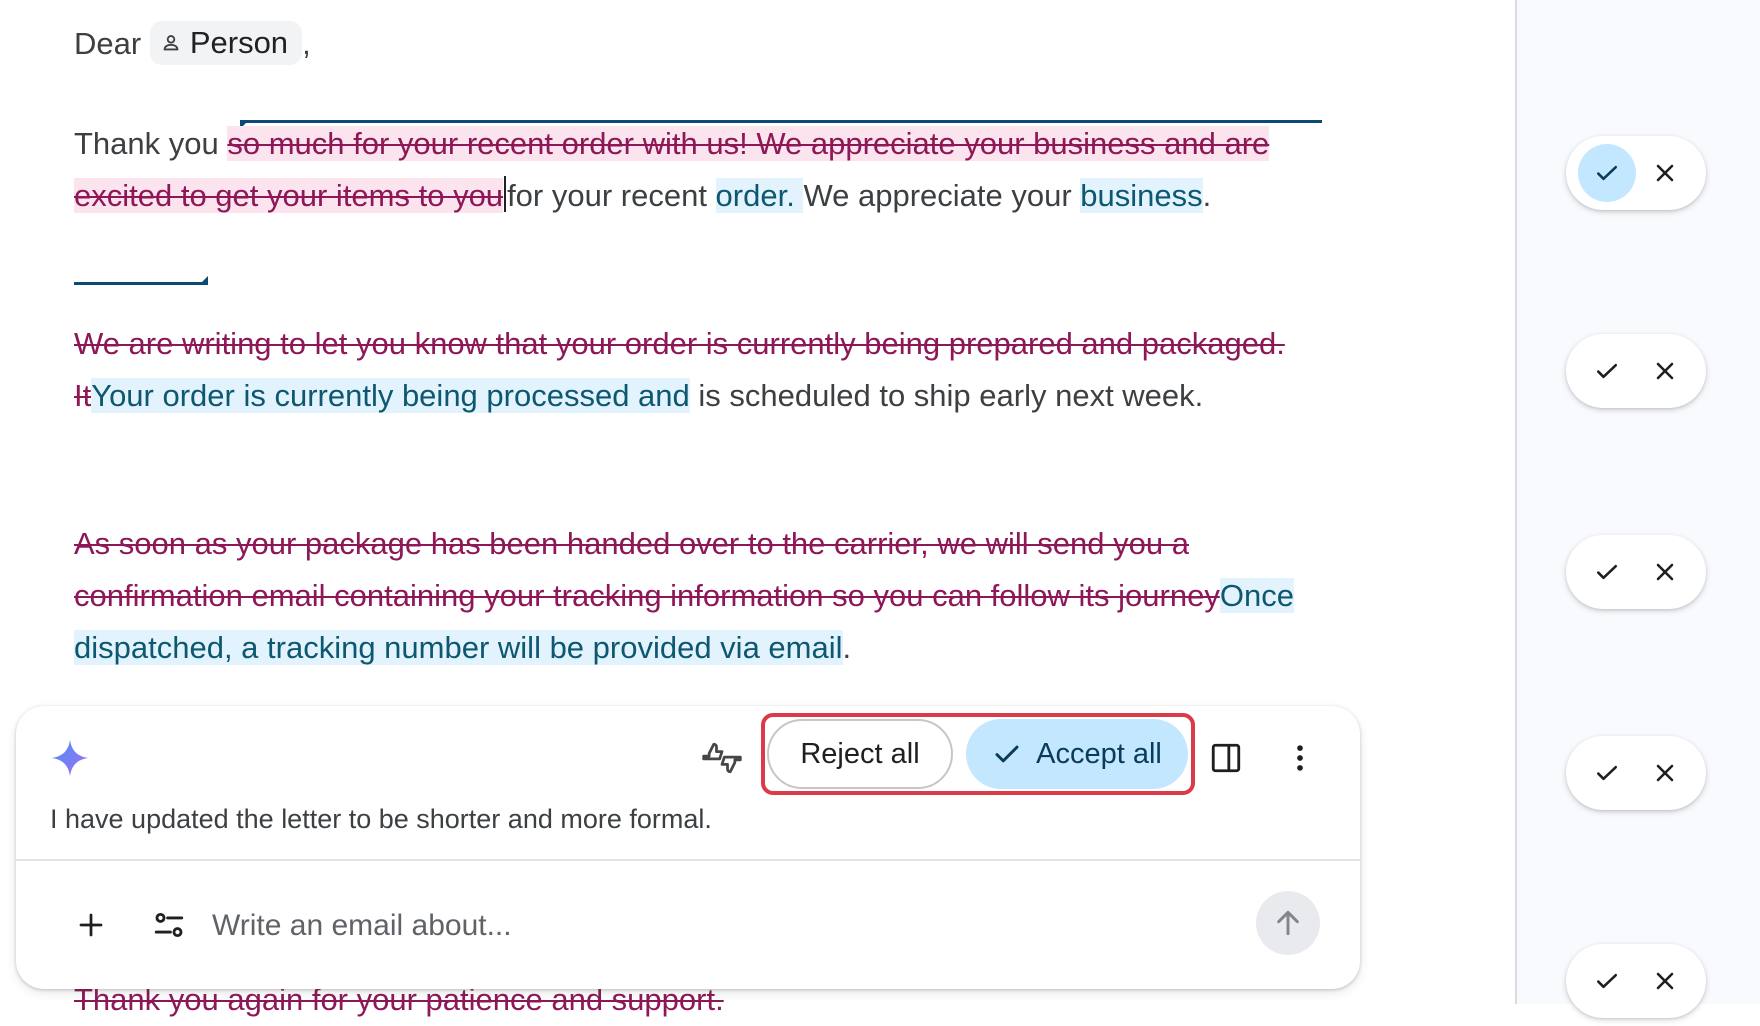 Image resolution: width=1760 pixels, height=1026 pixels. I want to click on reject-all-button: Reject all, so click(860, 754).